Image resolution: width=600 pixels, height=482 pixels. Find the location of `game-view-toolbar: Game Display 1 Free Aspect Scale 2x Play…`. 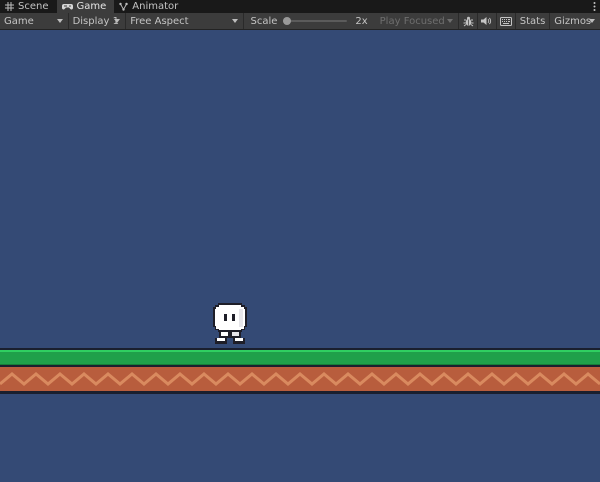

game-view-toolbar: Game Display 1 Free Aspect Scale 2x Play… is located at coordinates (300, 21).